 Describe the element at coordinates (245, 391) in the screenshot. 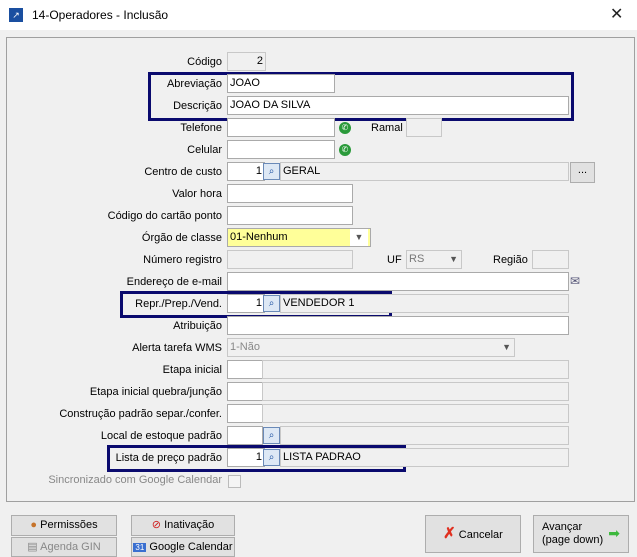

I see `etapa-quebra-code` at that location.